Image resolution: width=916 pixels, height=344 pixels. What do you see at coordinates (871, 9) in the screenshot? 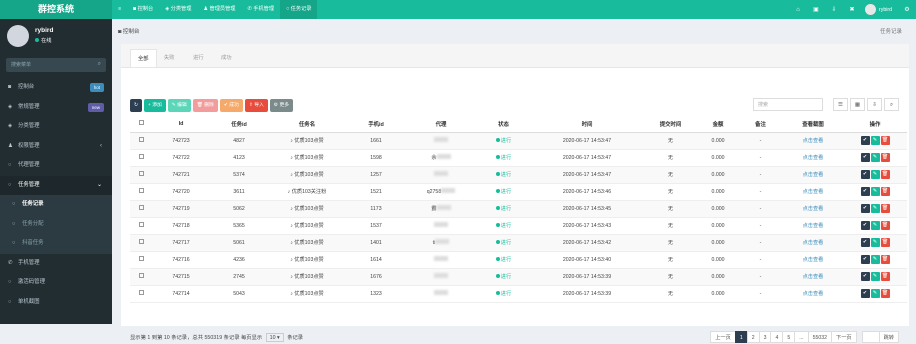
I see `user-avatar` at bounding box center [871, 9].